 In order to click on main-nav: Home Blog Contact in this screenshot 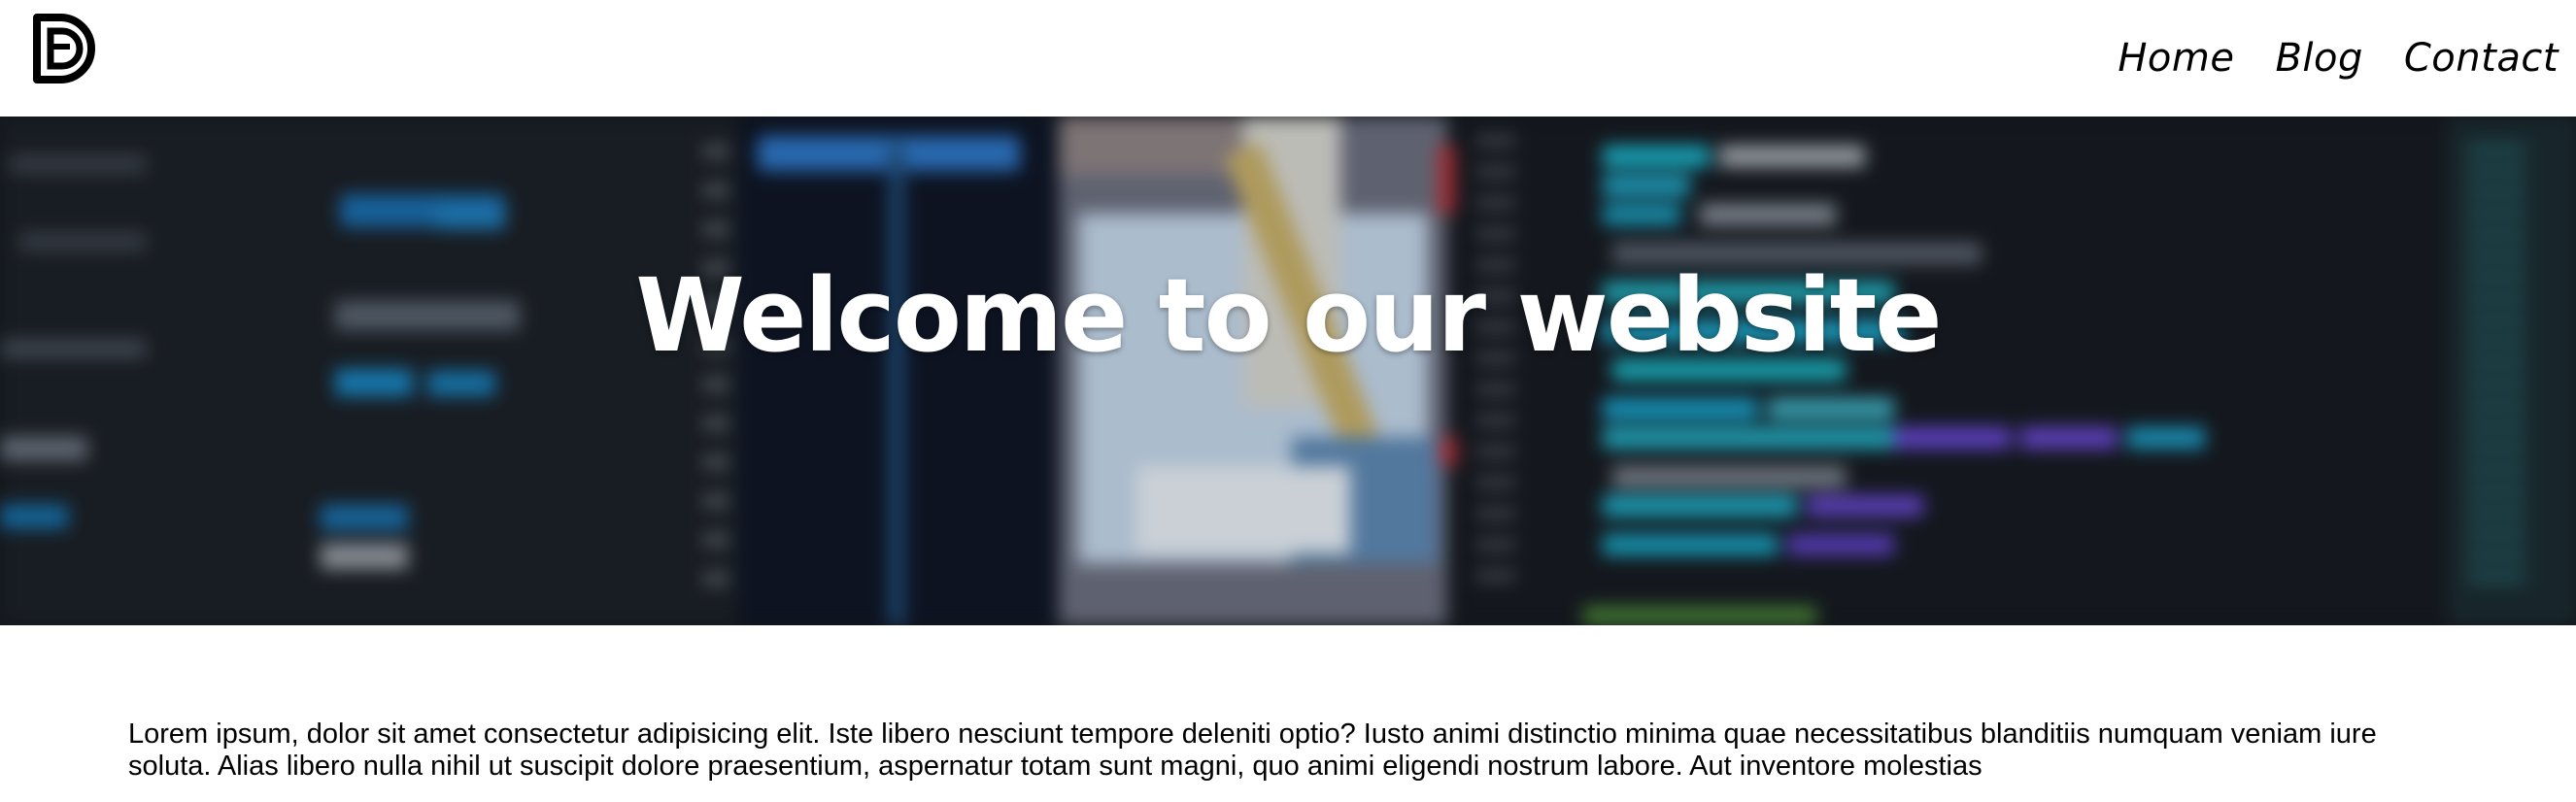, I will do `click(2338, 58)`.